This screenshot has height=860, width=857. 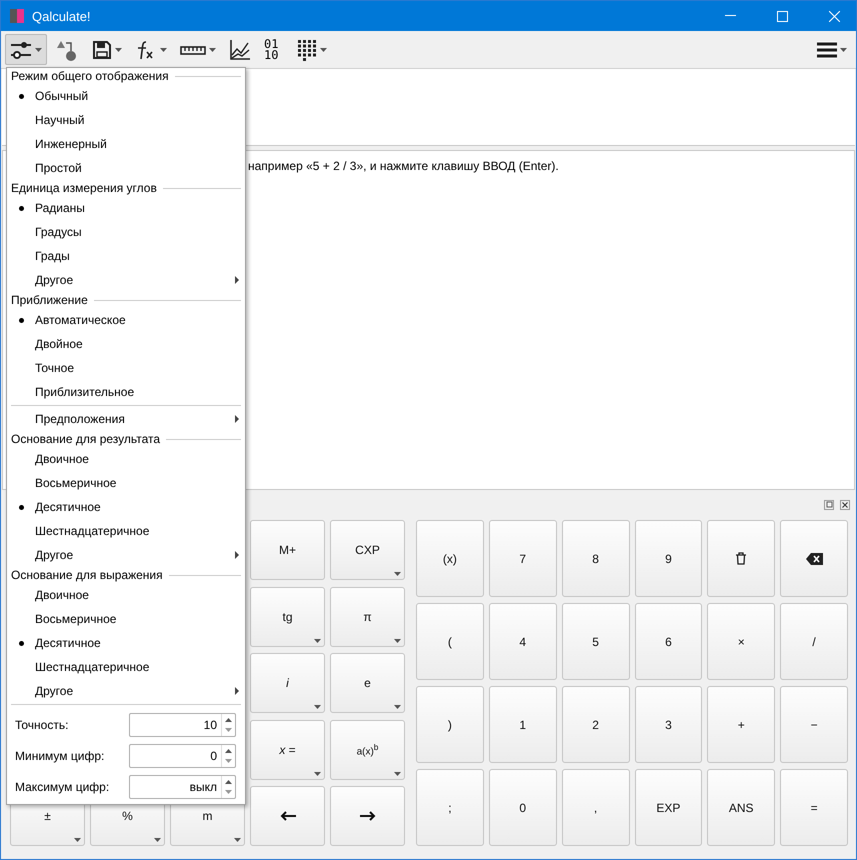 I want to click on section-title: Режим общего отображения, so click(x=90, y=76).